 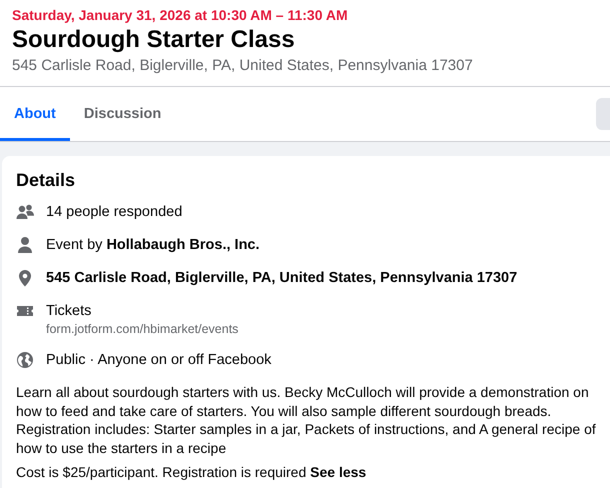 I want to click on globe-icon, so click(x=25, y=360).